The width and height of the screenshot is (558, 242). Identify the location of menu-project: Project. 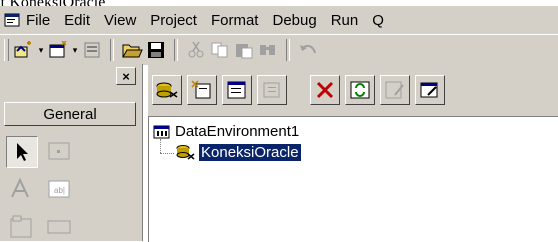
(173, 20).